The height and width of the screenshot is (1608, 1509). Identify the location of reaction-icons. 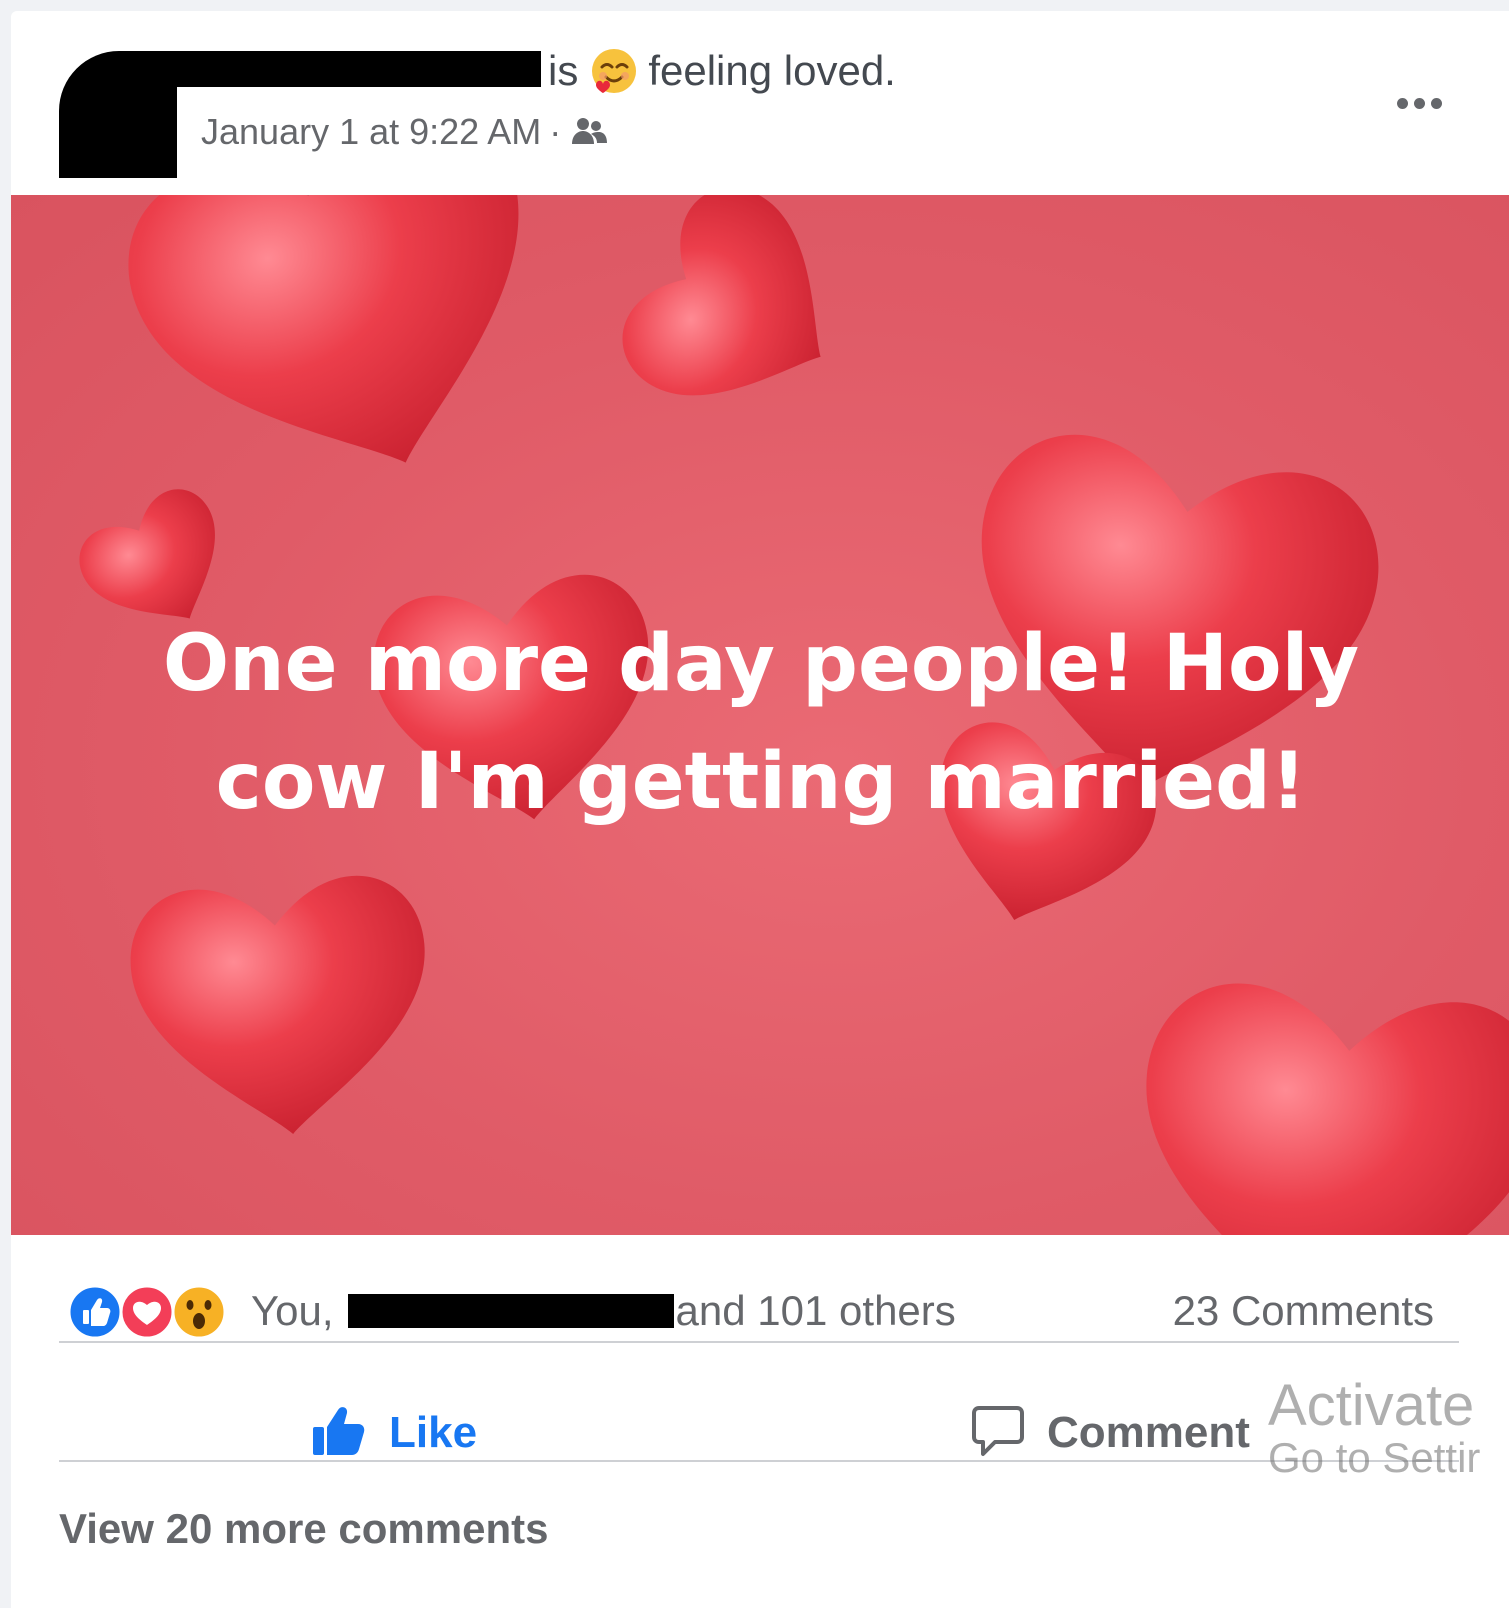
(148, 1312).